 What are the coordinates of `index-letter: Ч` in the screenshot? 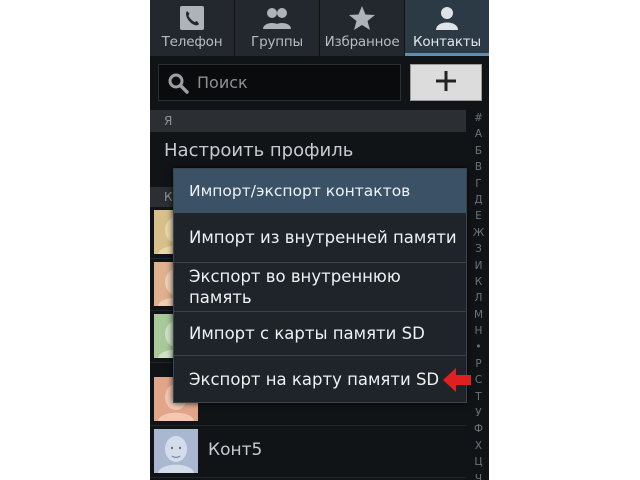 It's located at (478, 475).